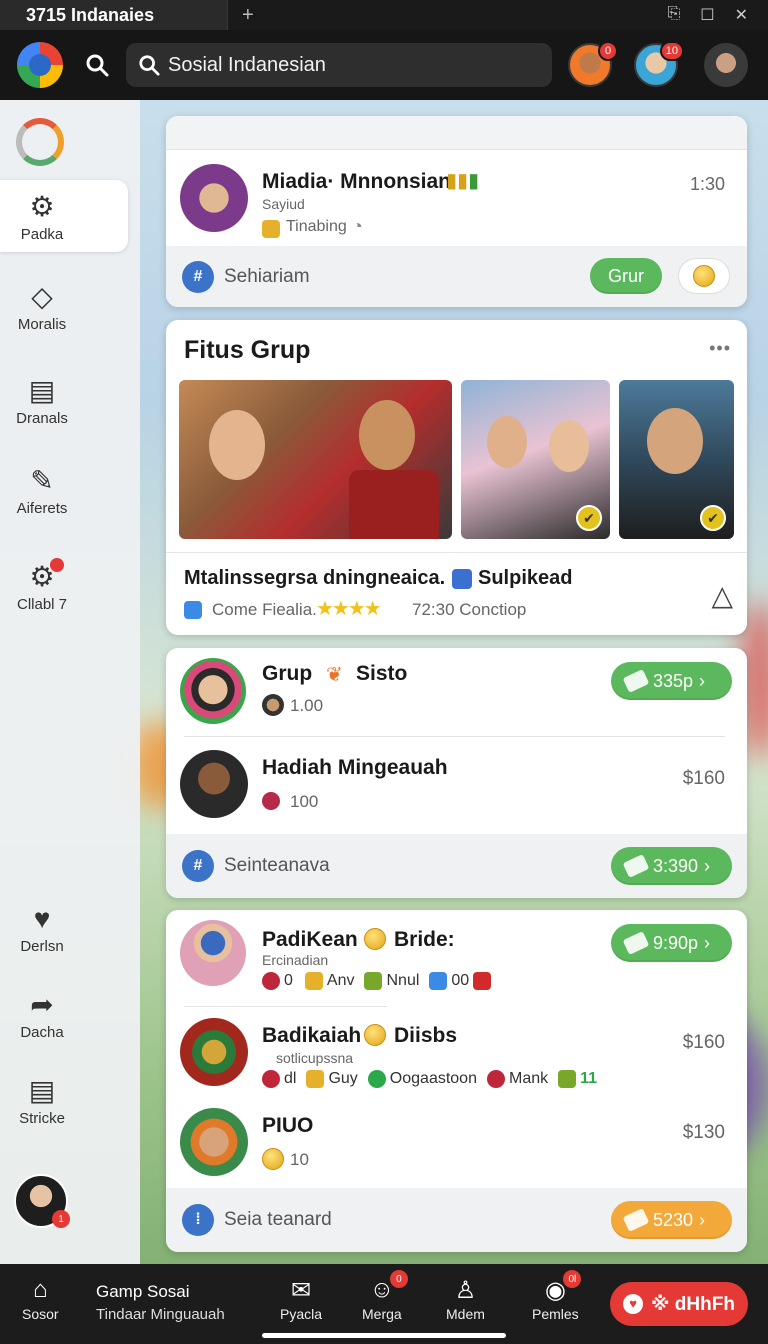 This screenshot has height=1344, width=768. I want to click on nav-group-info: Gamp Sosai Tindaar Minguauah, so click(160, 1302).